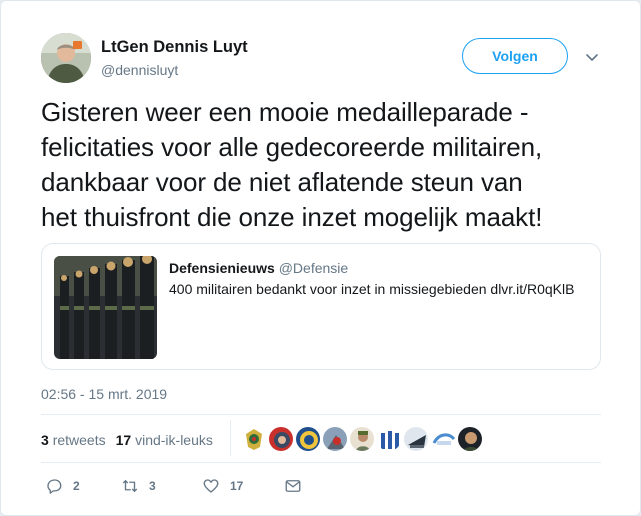 The width and height of the screenshot is (641, 516). I want to click on reply-count: 2, so click(76, 486).